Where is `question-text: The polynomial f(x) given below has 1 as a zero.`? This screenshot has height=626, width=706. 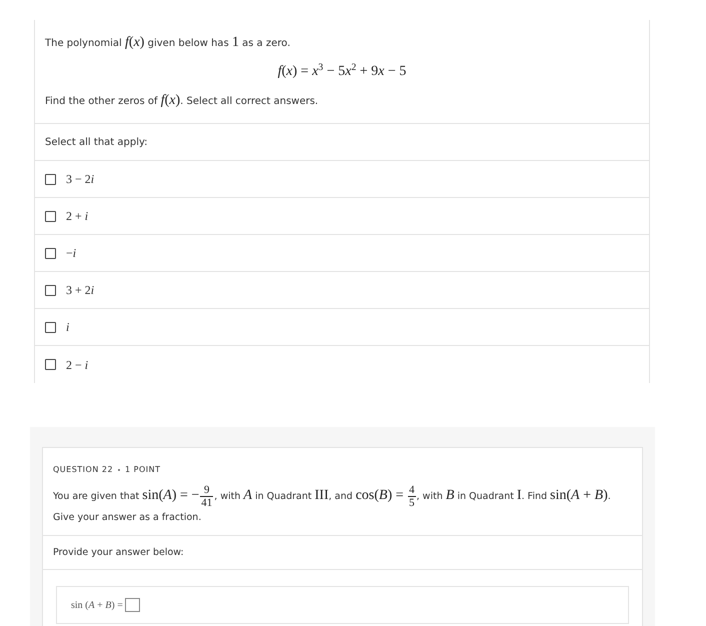 question-text: The polynomial f(x) given below has 1 as a zero. is located at coordinates (168, 43).